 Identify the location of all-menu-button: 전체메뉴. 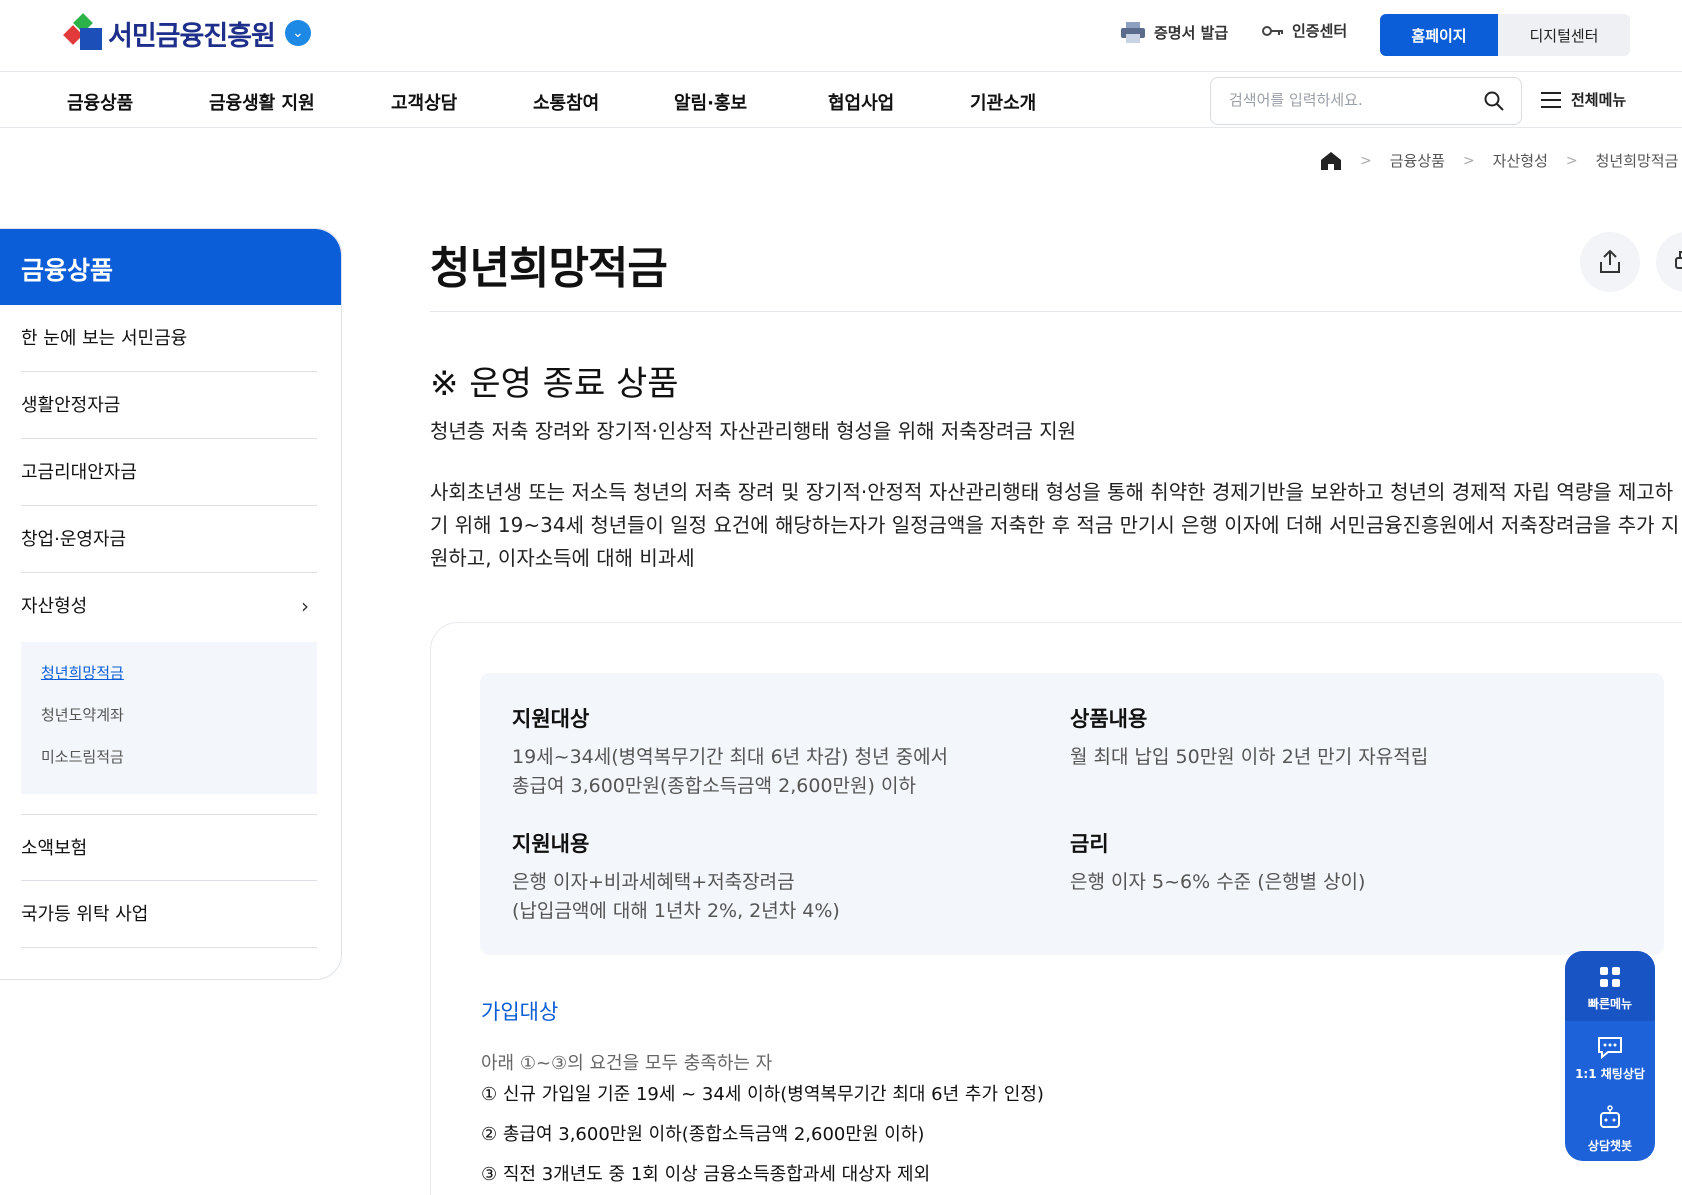
(1583, 99).